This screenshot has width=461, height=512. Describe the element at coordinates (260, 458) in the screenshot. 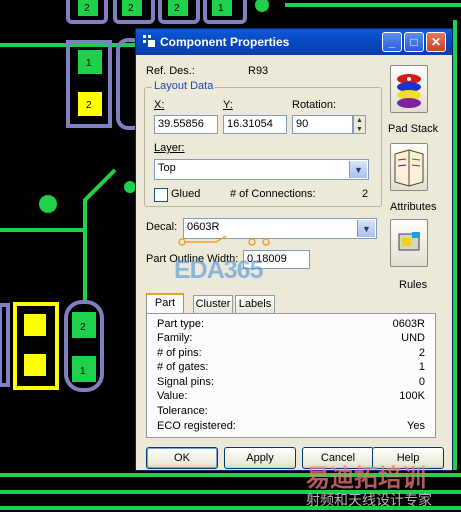

I see `apply-button: Apply` at that location.